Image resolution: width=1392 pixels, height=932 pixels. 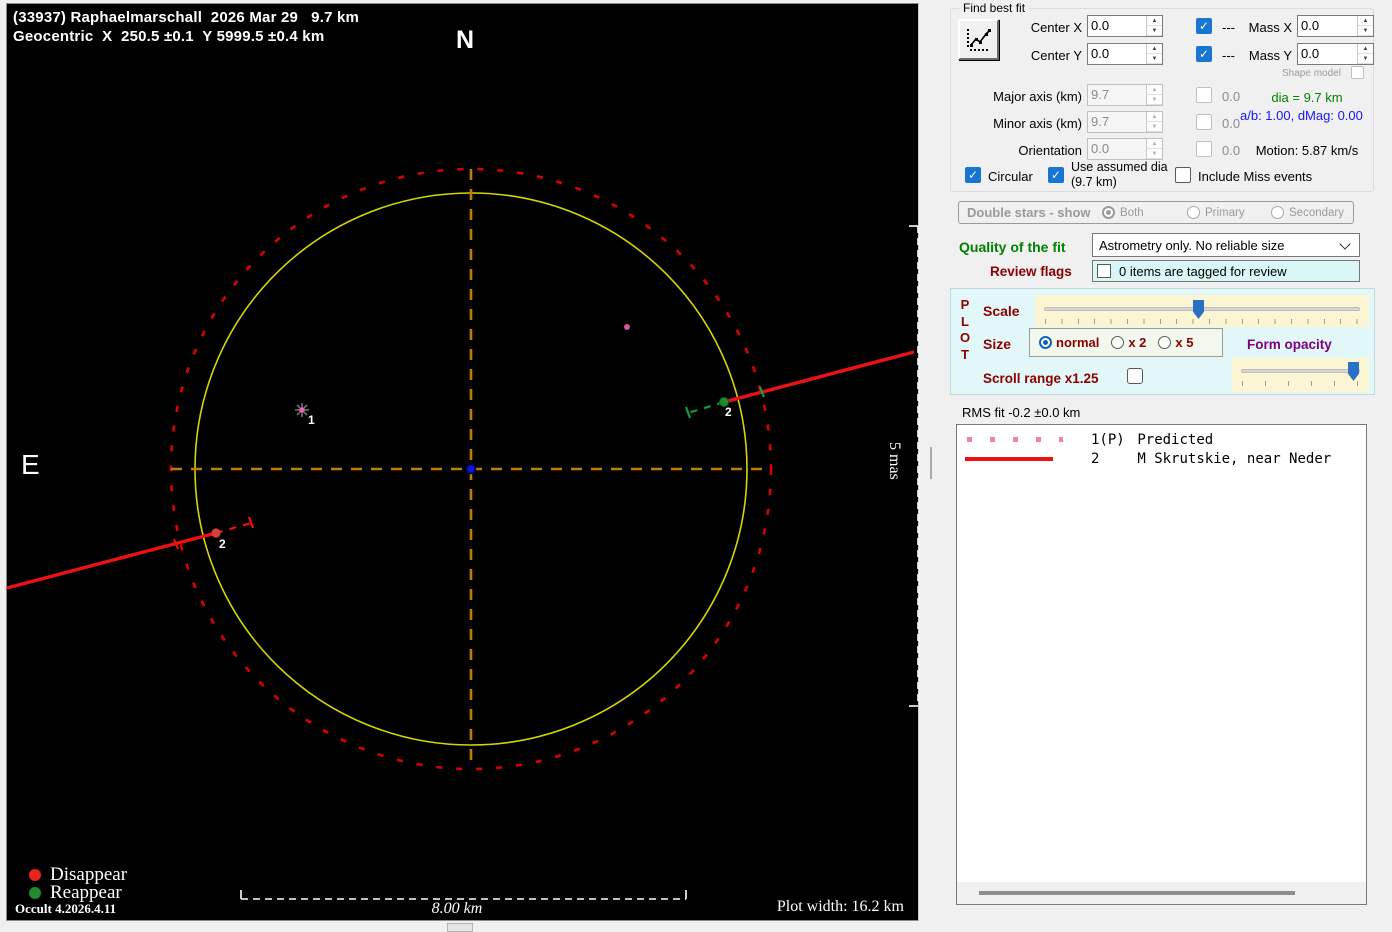 I want to click on mass-y-value: 0.0, so click(x=1327, y=54).